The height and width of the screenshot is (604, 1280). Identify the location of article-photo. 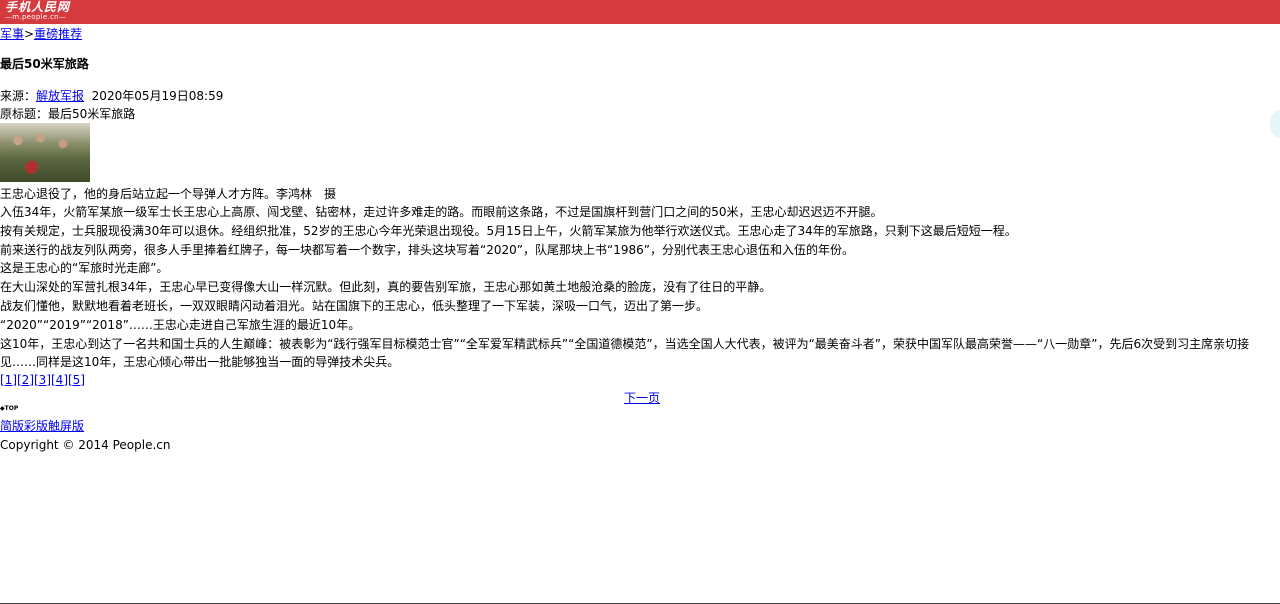
(45, 152).